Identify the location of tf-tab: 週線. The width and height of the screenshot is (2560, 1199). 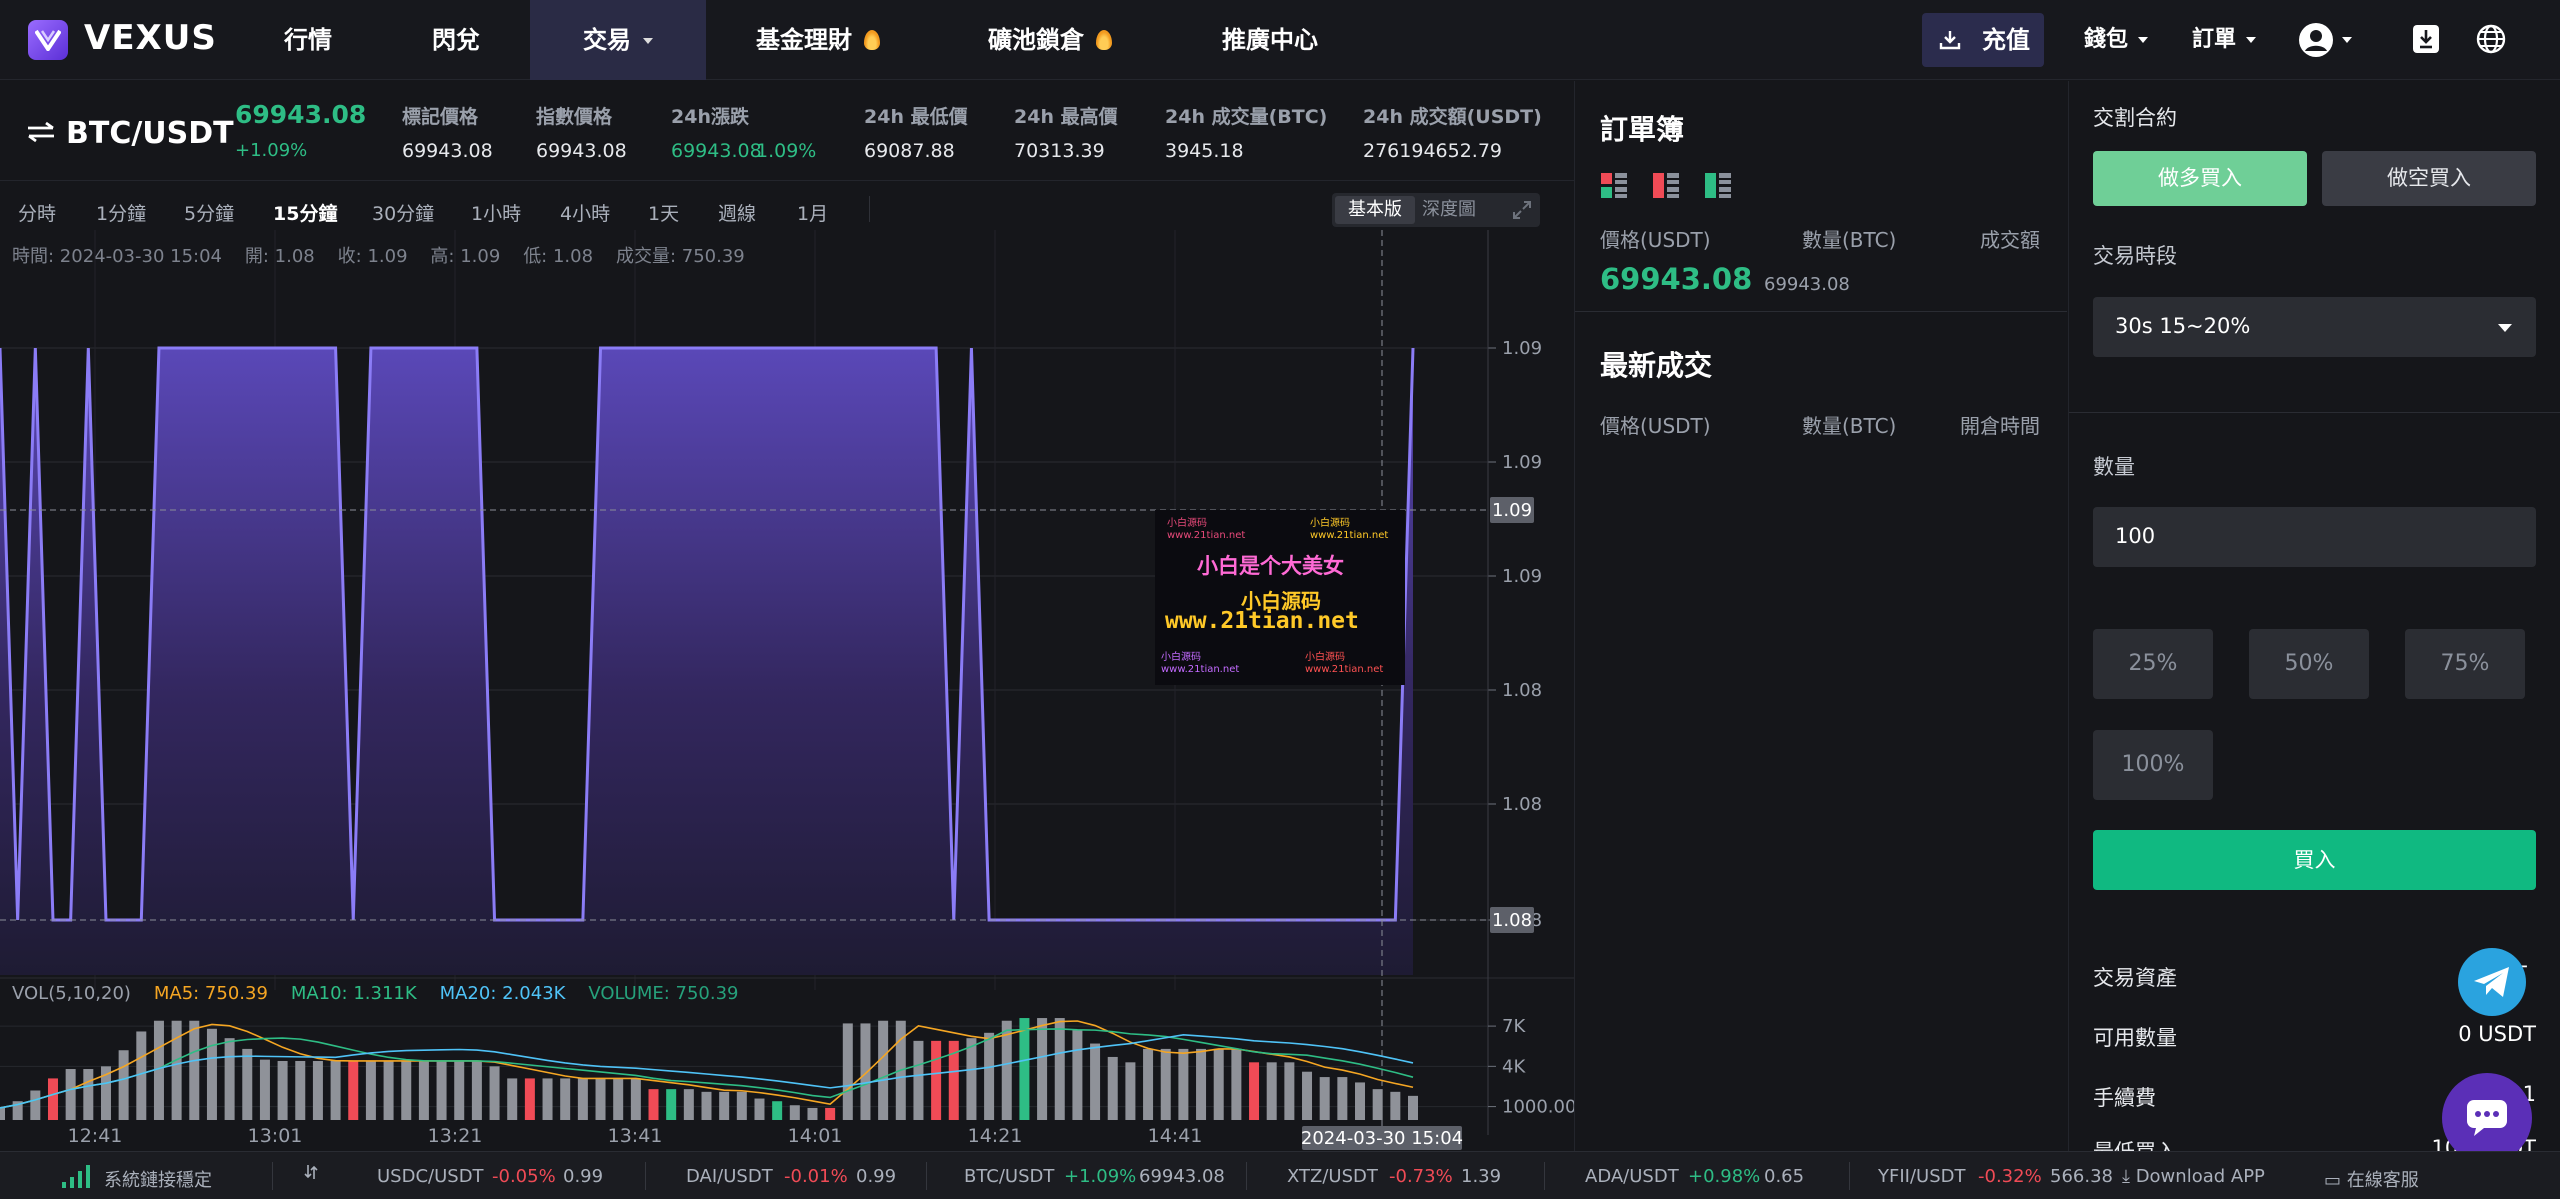
(737, 212).